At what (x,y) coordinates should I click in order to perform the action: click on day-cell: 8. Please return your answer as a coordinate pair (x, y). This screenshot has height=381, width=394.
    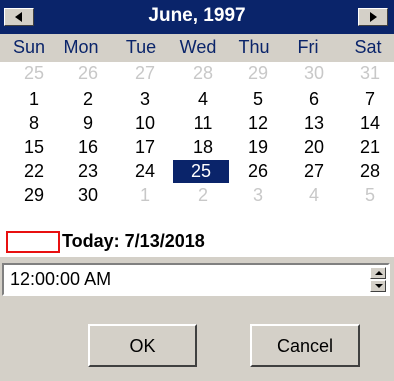
    Looking at the image, I should click on (34, 123).